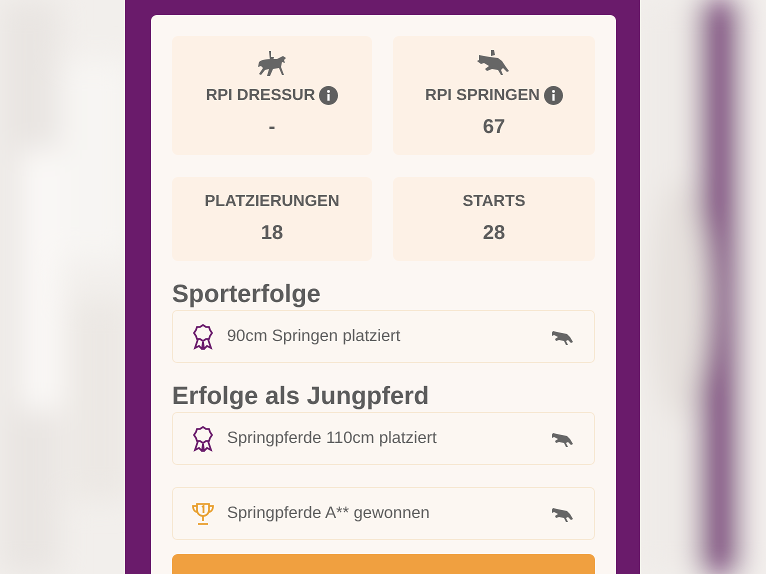 The image size is (766, 574). What do you see at coordinates (494, 233) in the screenshot?
I see `stat-value: 28` at bounding box center [494, 233].